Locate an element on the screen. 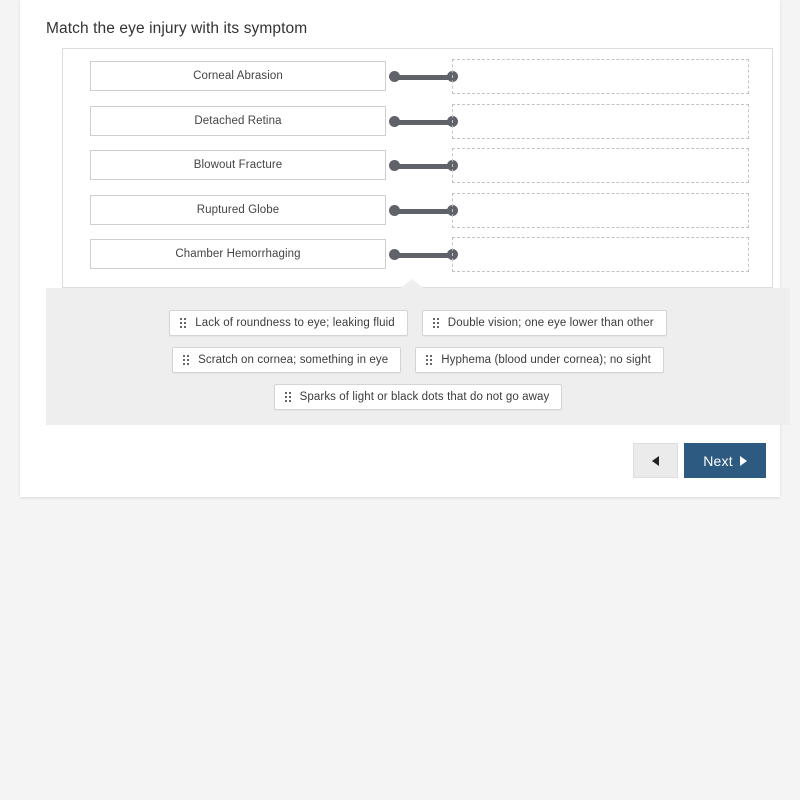 The image size is (800, 800). triangle-left-icon is located at coordinates (655, 460).